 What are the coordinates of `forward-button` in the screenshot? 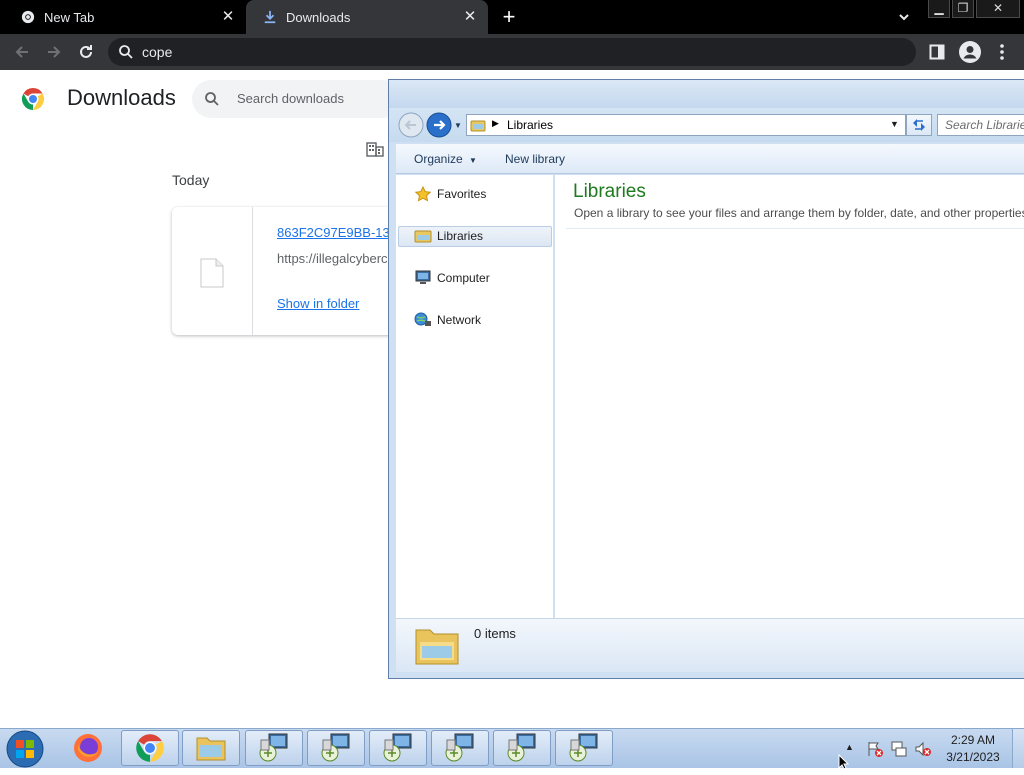 It's located at (54, 52).